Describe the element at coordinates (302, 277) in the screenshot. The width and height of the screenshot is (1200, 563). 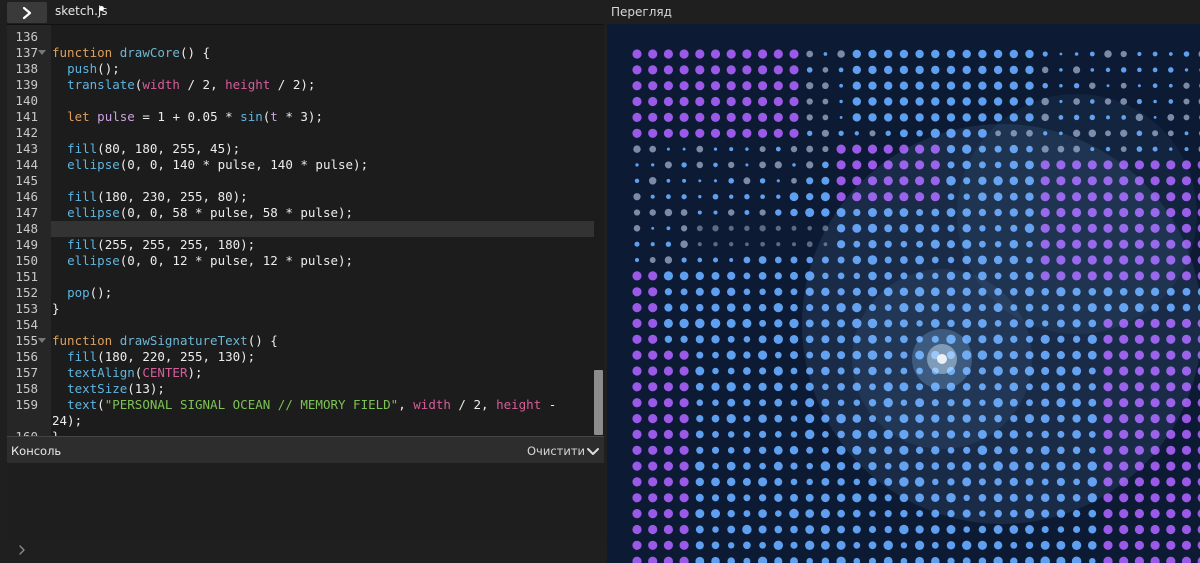
I see `code-line: 151` at that location.